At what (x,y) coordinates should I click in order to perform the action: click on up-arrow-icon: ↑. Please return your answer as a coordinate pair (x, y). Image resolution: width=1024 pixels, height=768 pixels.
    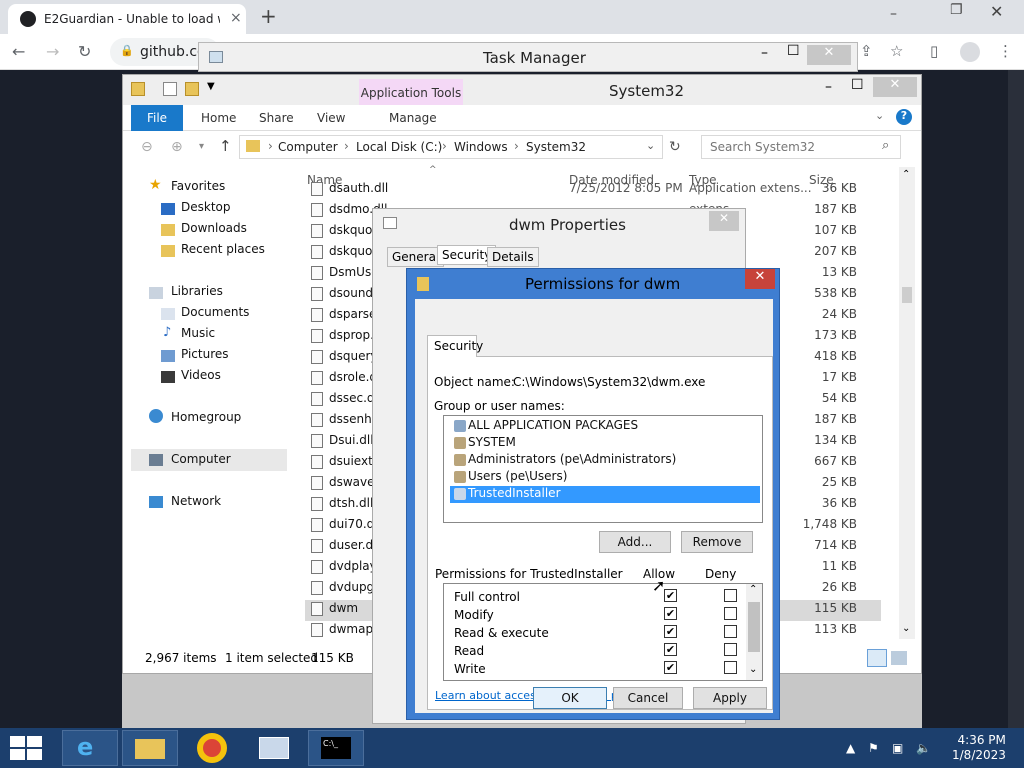
    Looking at the image, I should click on (225, 146).